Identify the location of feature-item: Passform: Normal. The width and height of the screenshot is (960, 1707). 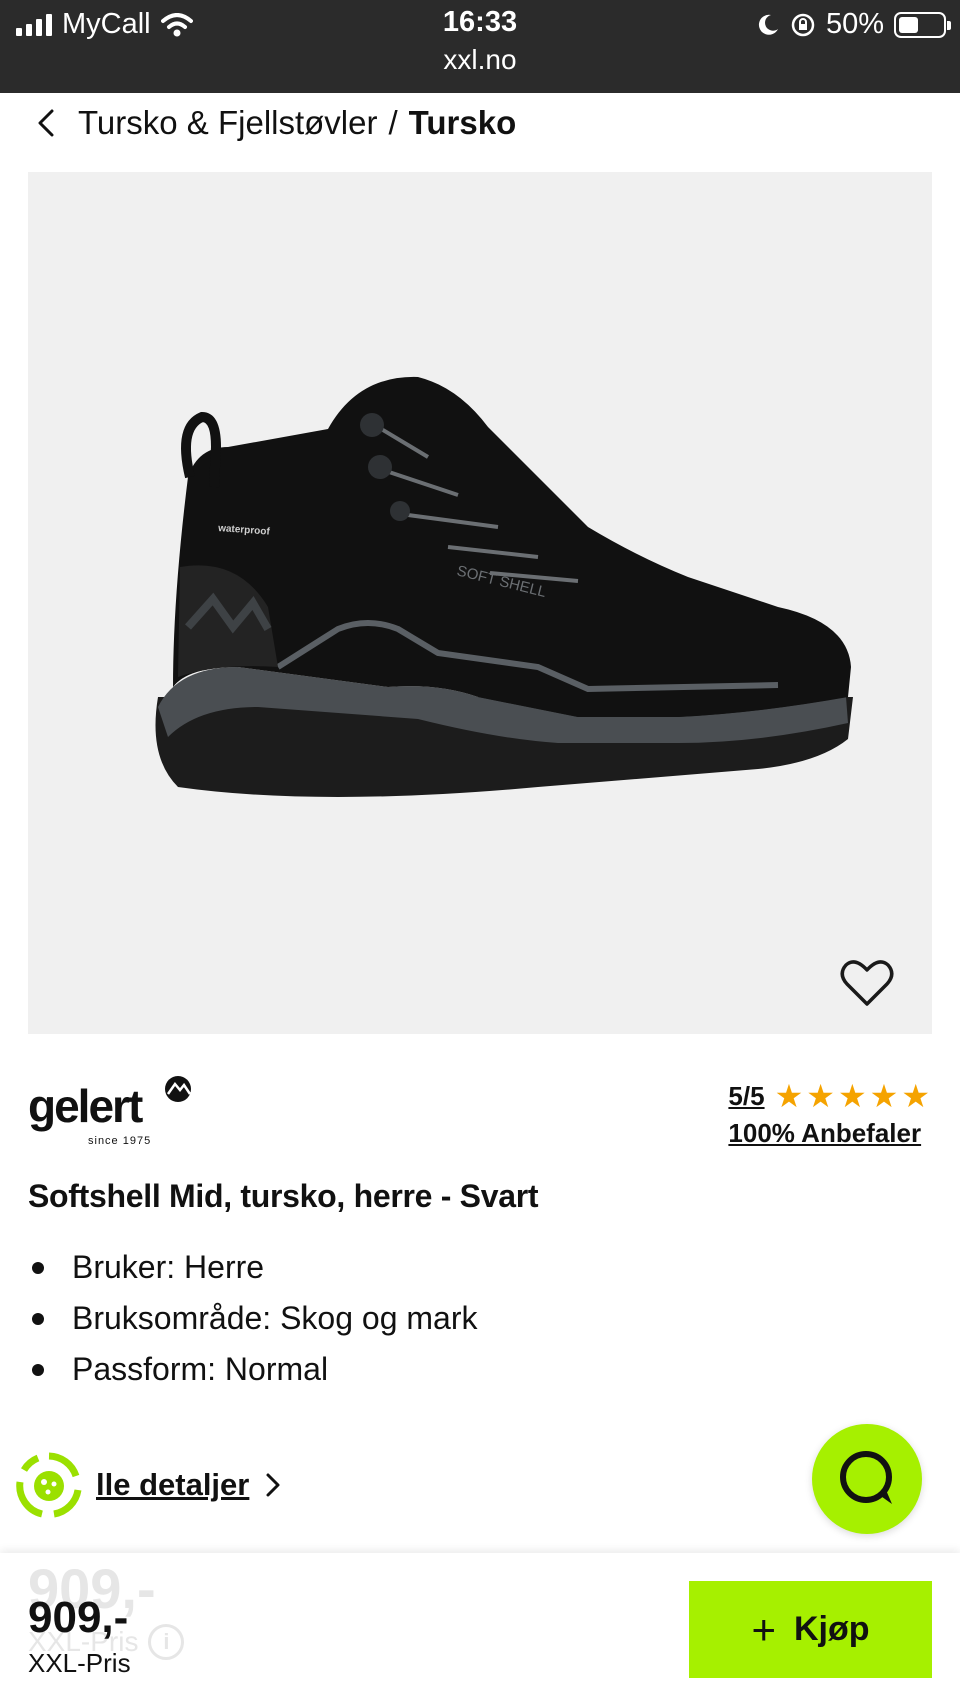
(253, 1369).